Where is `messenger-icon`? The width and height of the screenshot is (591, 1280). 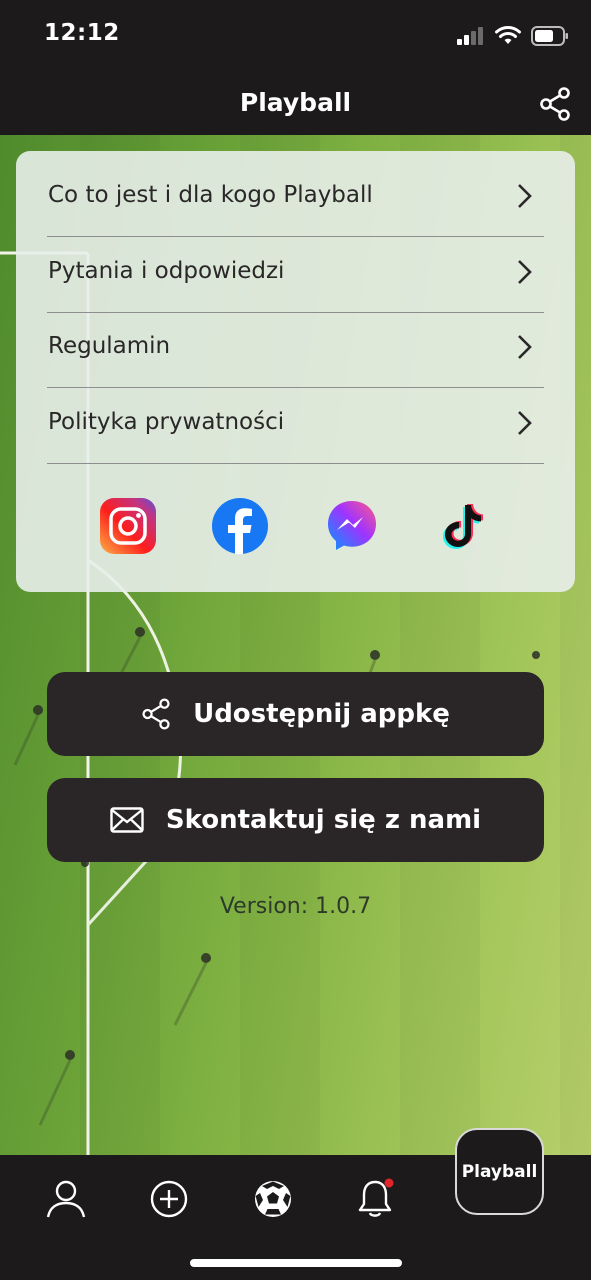
messenger-icon is located at coordinates (352, 525).